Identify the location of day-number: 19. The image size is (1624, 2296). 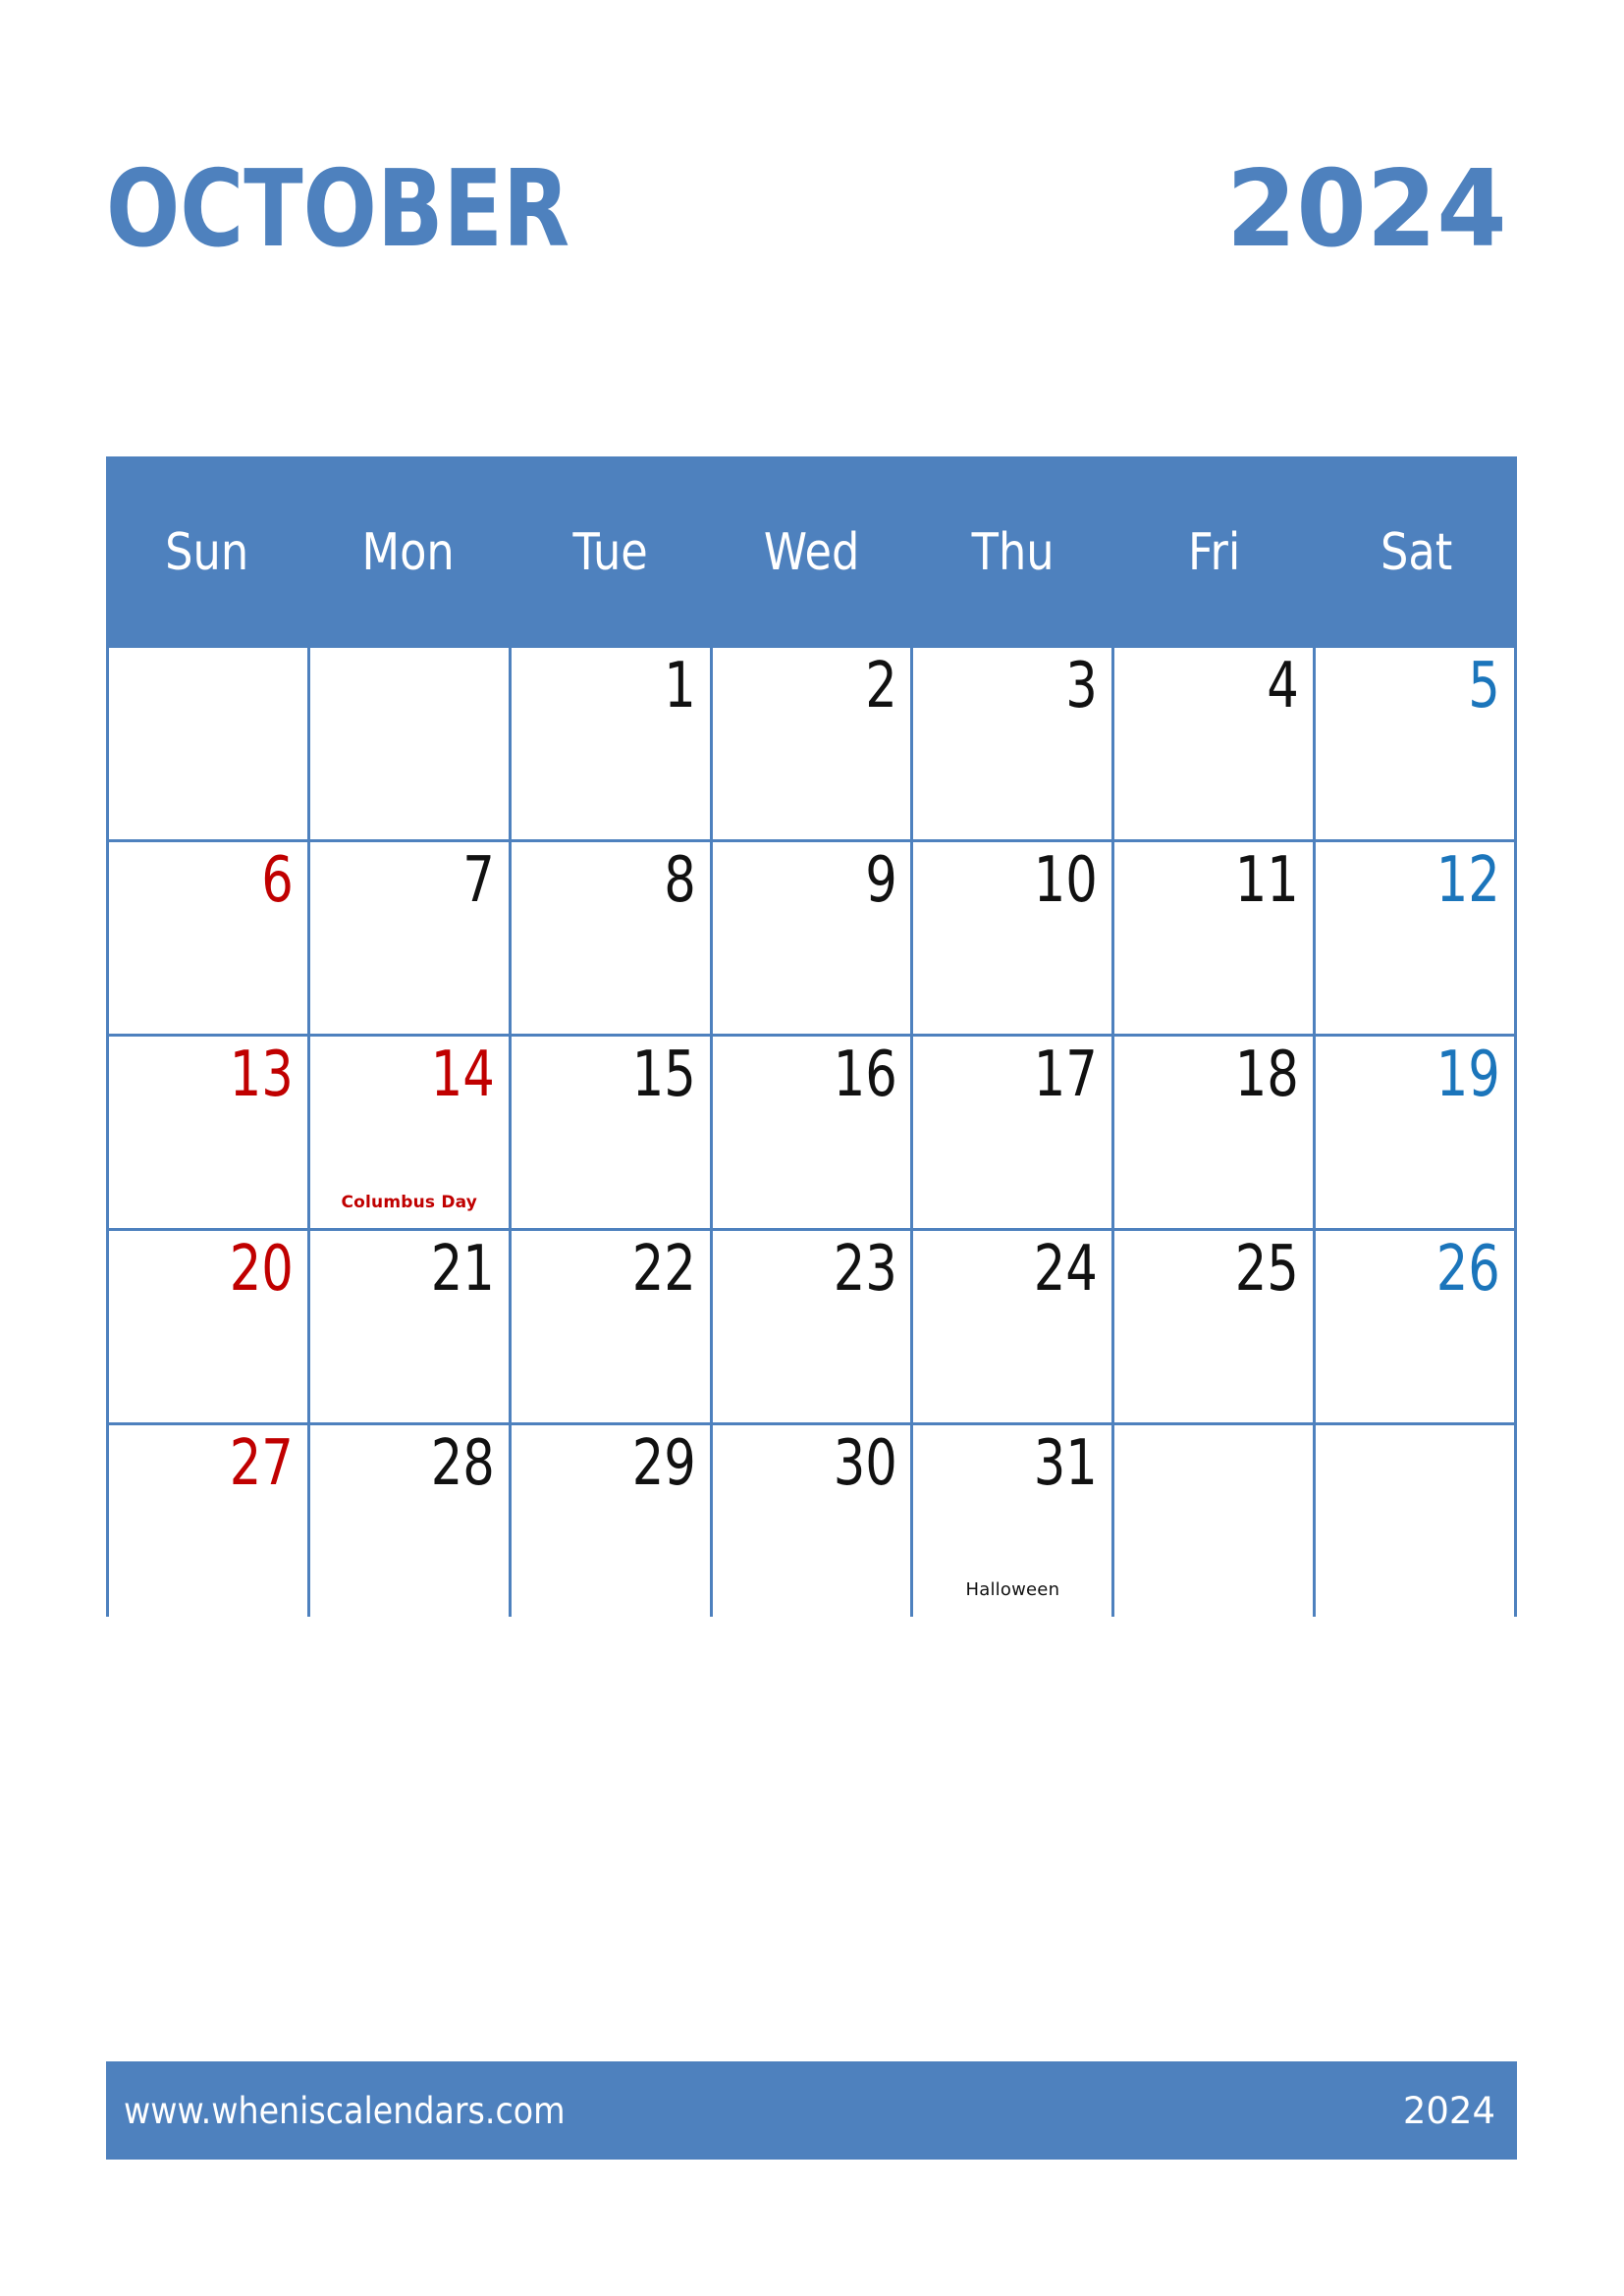
(1467, 1075).